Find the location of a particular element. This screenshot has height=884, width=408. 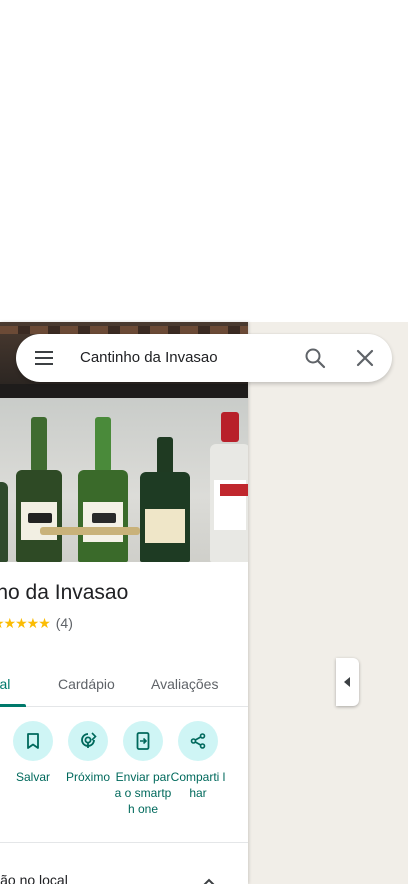

tab-reviews: Avaliações is located at coordinates (184, 684).